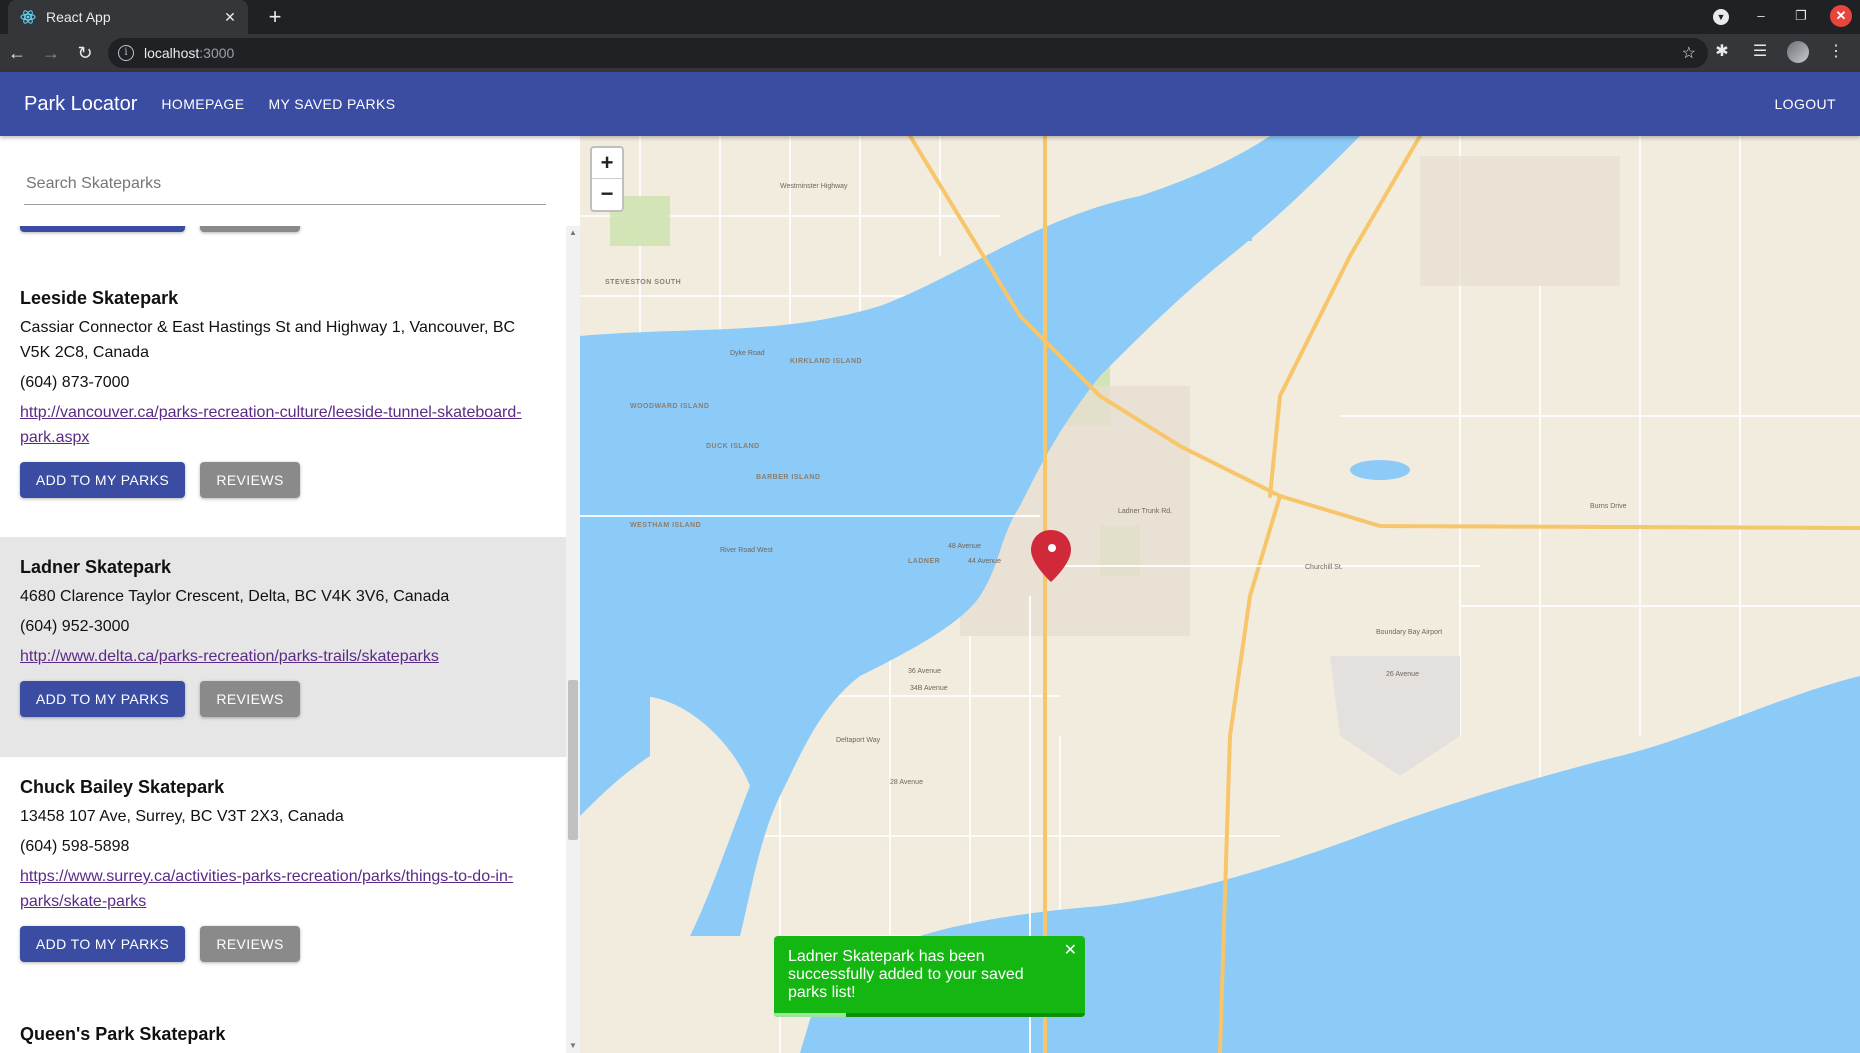  I want to click on extensions-icon: ✱, so click(1722, 52).